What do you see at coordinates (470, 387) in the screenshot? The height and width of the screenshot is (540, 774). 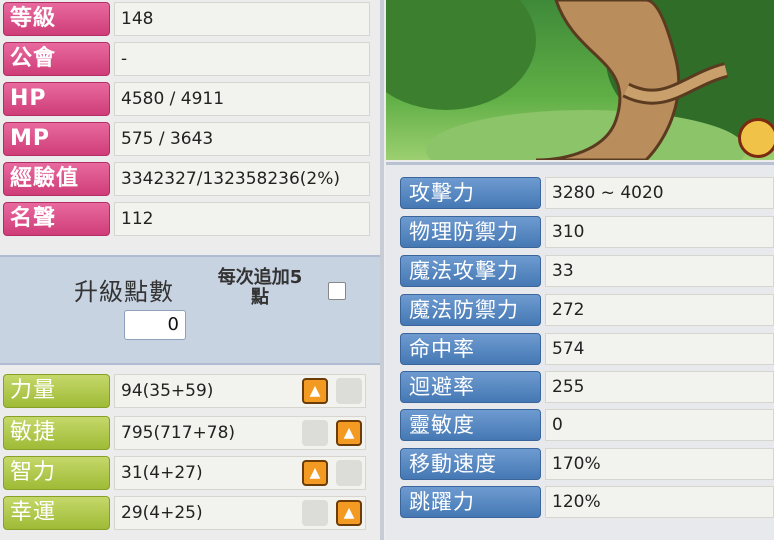 I see `label-avoid: 迴避率` at bounding box center [470, 387].